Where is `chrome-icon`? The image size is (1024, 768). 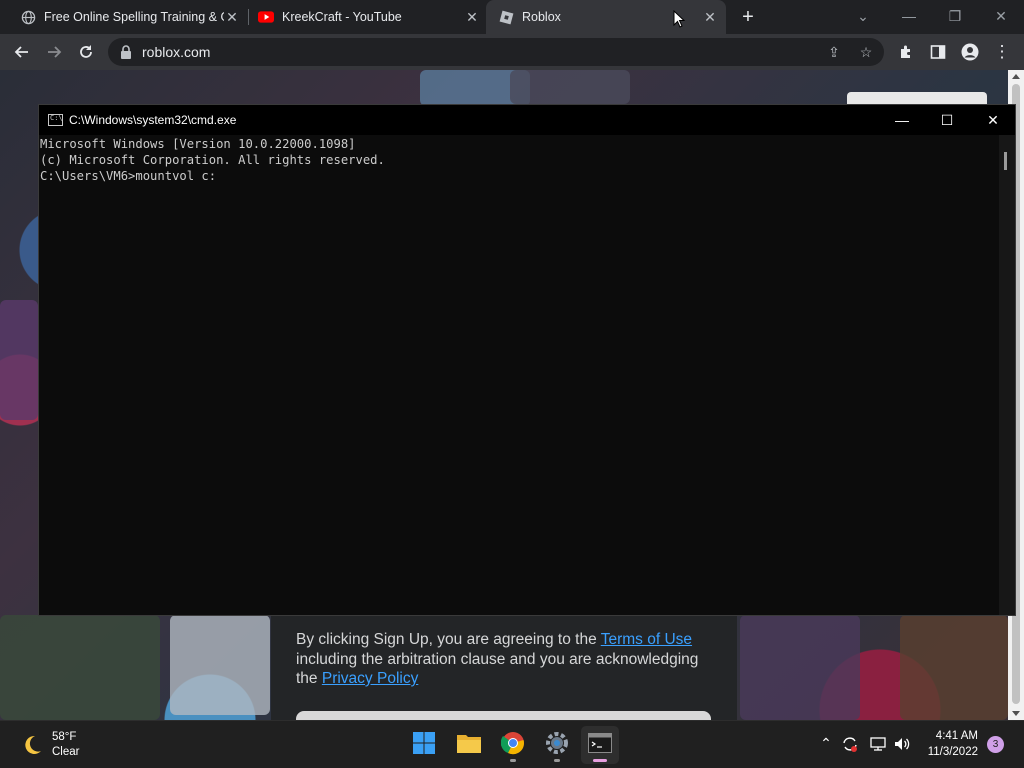 chrome-icon is located at coordinates (512, 745).